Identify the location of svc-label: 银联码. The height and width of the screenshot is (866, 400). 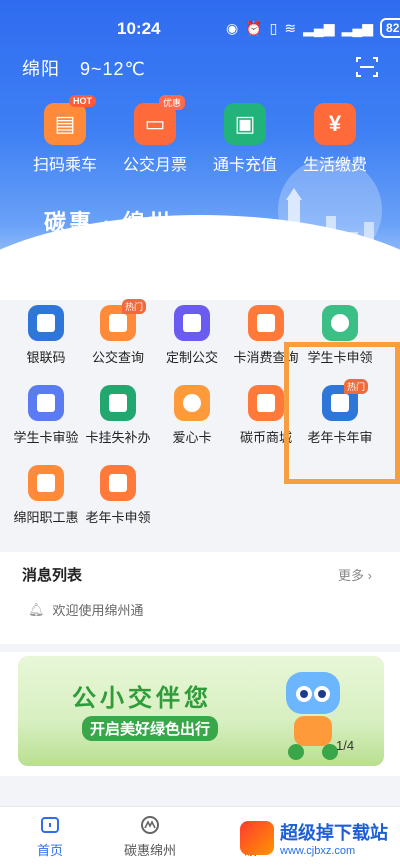
(46, 357).